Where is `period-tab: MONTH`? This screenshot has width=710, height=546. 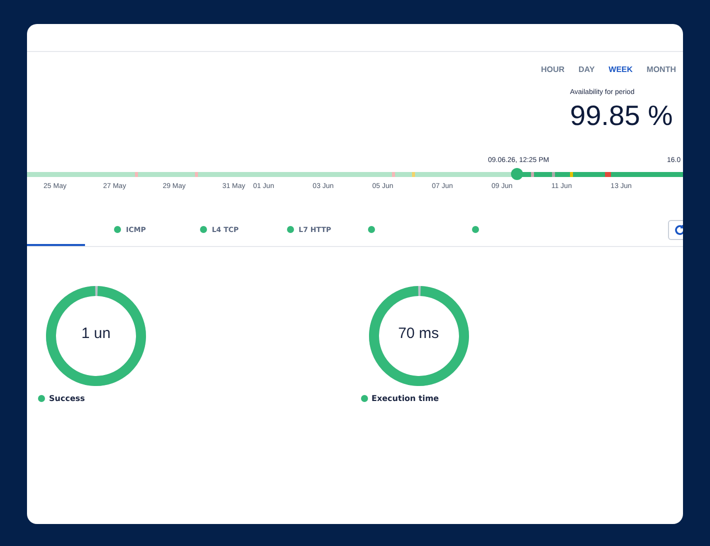 period-tab: MONTH is located at coordinates (661, 69).